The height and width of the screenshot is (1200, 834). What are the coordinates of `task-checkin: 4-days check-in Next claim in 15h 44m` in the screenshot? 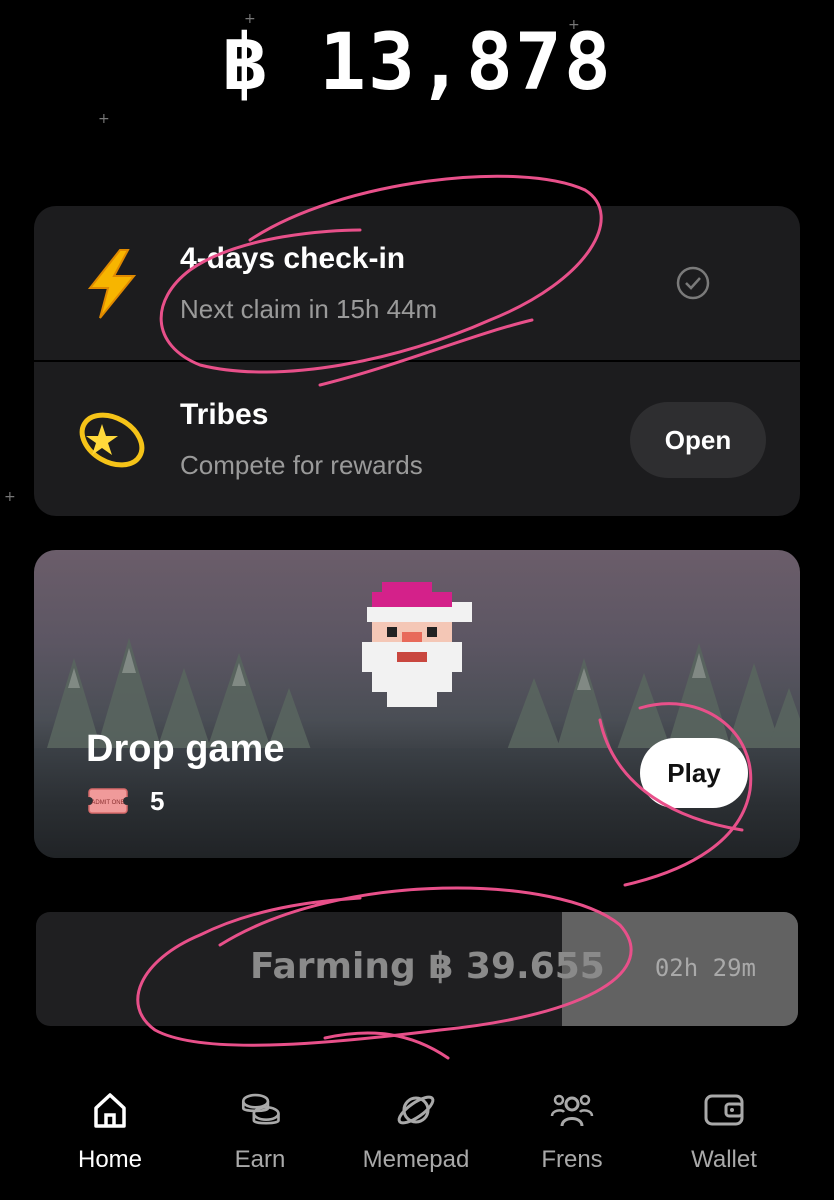 It's located at (417, 284).